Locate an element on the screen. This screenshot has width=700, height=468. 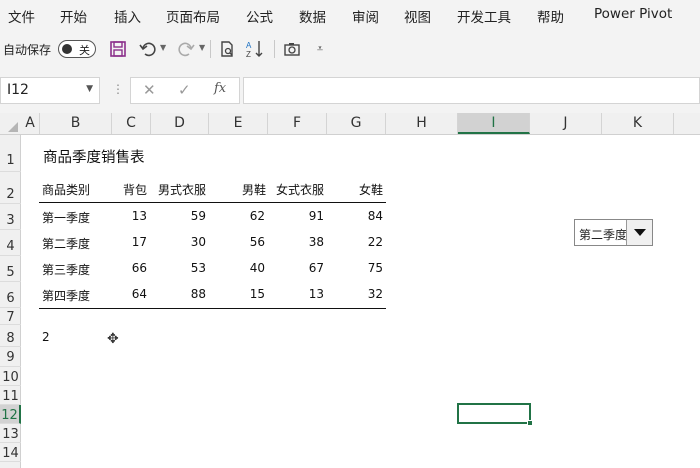
table-cell: 17 is located at coordinates (139, 242).